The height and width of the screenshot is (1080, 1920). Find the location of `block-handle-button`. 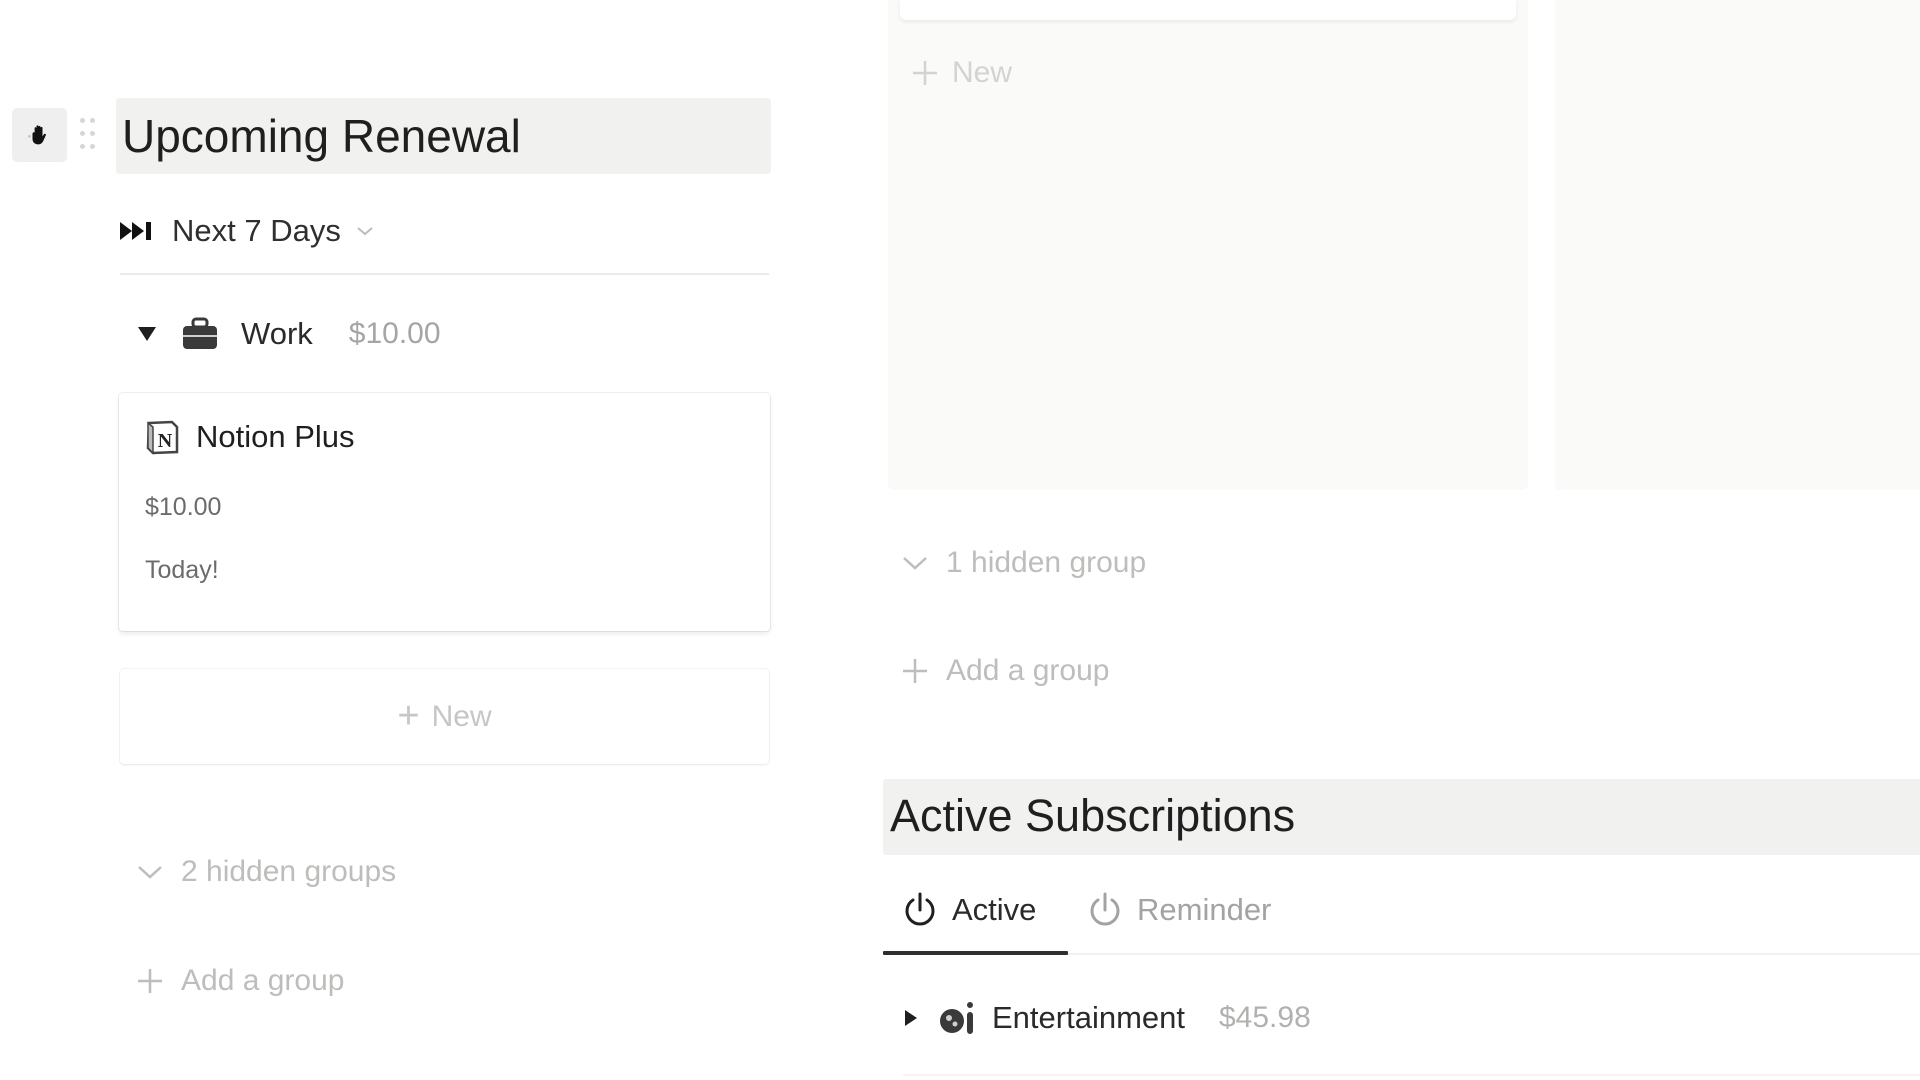

block-handle-button is located at coordinates (39, 135).